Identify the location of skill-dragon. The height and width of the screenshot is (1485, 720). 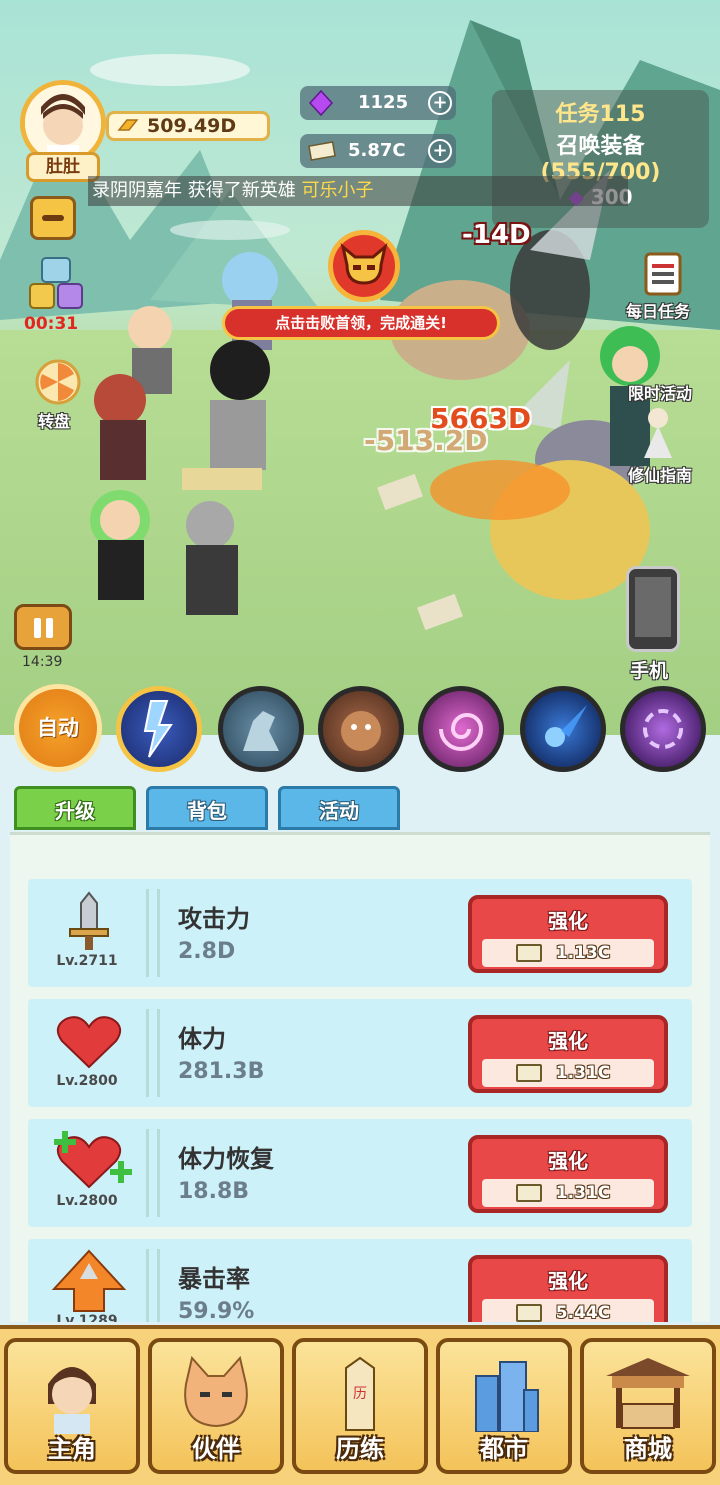
(261, 729).